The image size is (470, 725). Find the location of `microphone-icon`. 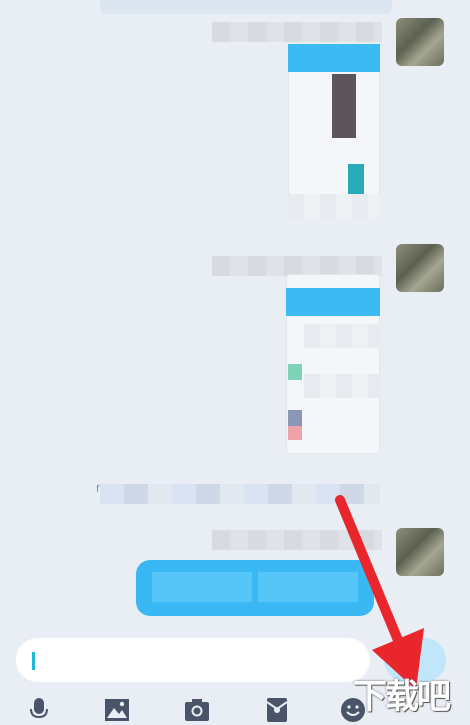

microphone-icon is located at coordinates (39, 708).